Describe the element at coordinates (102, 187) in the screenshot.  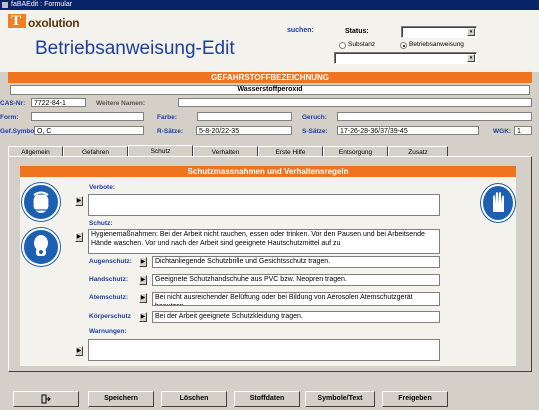
I see `verbote-label: Verbote:` at that location.